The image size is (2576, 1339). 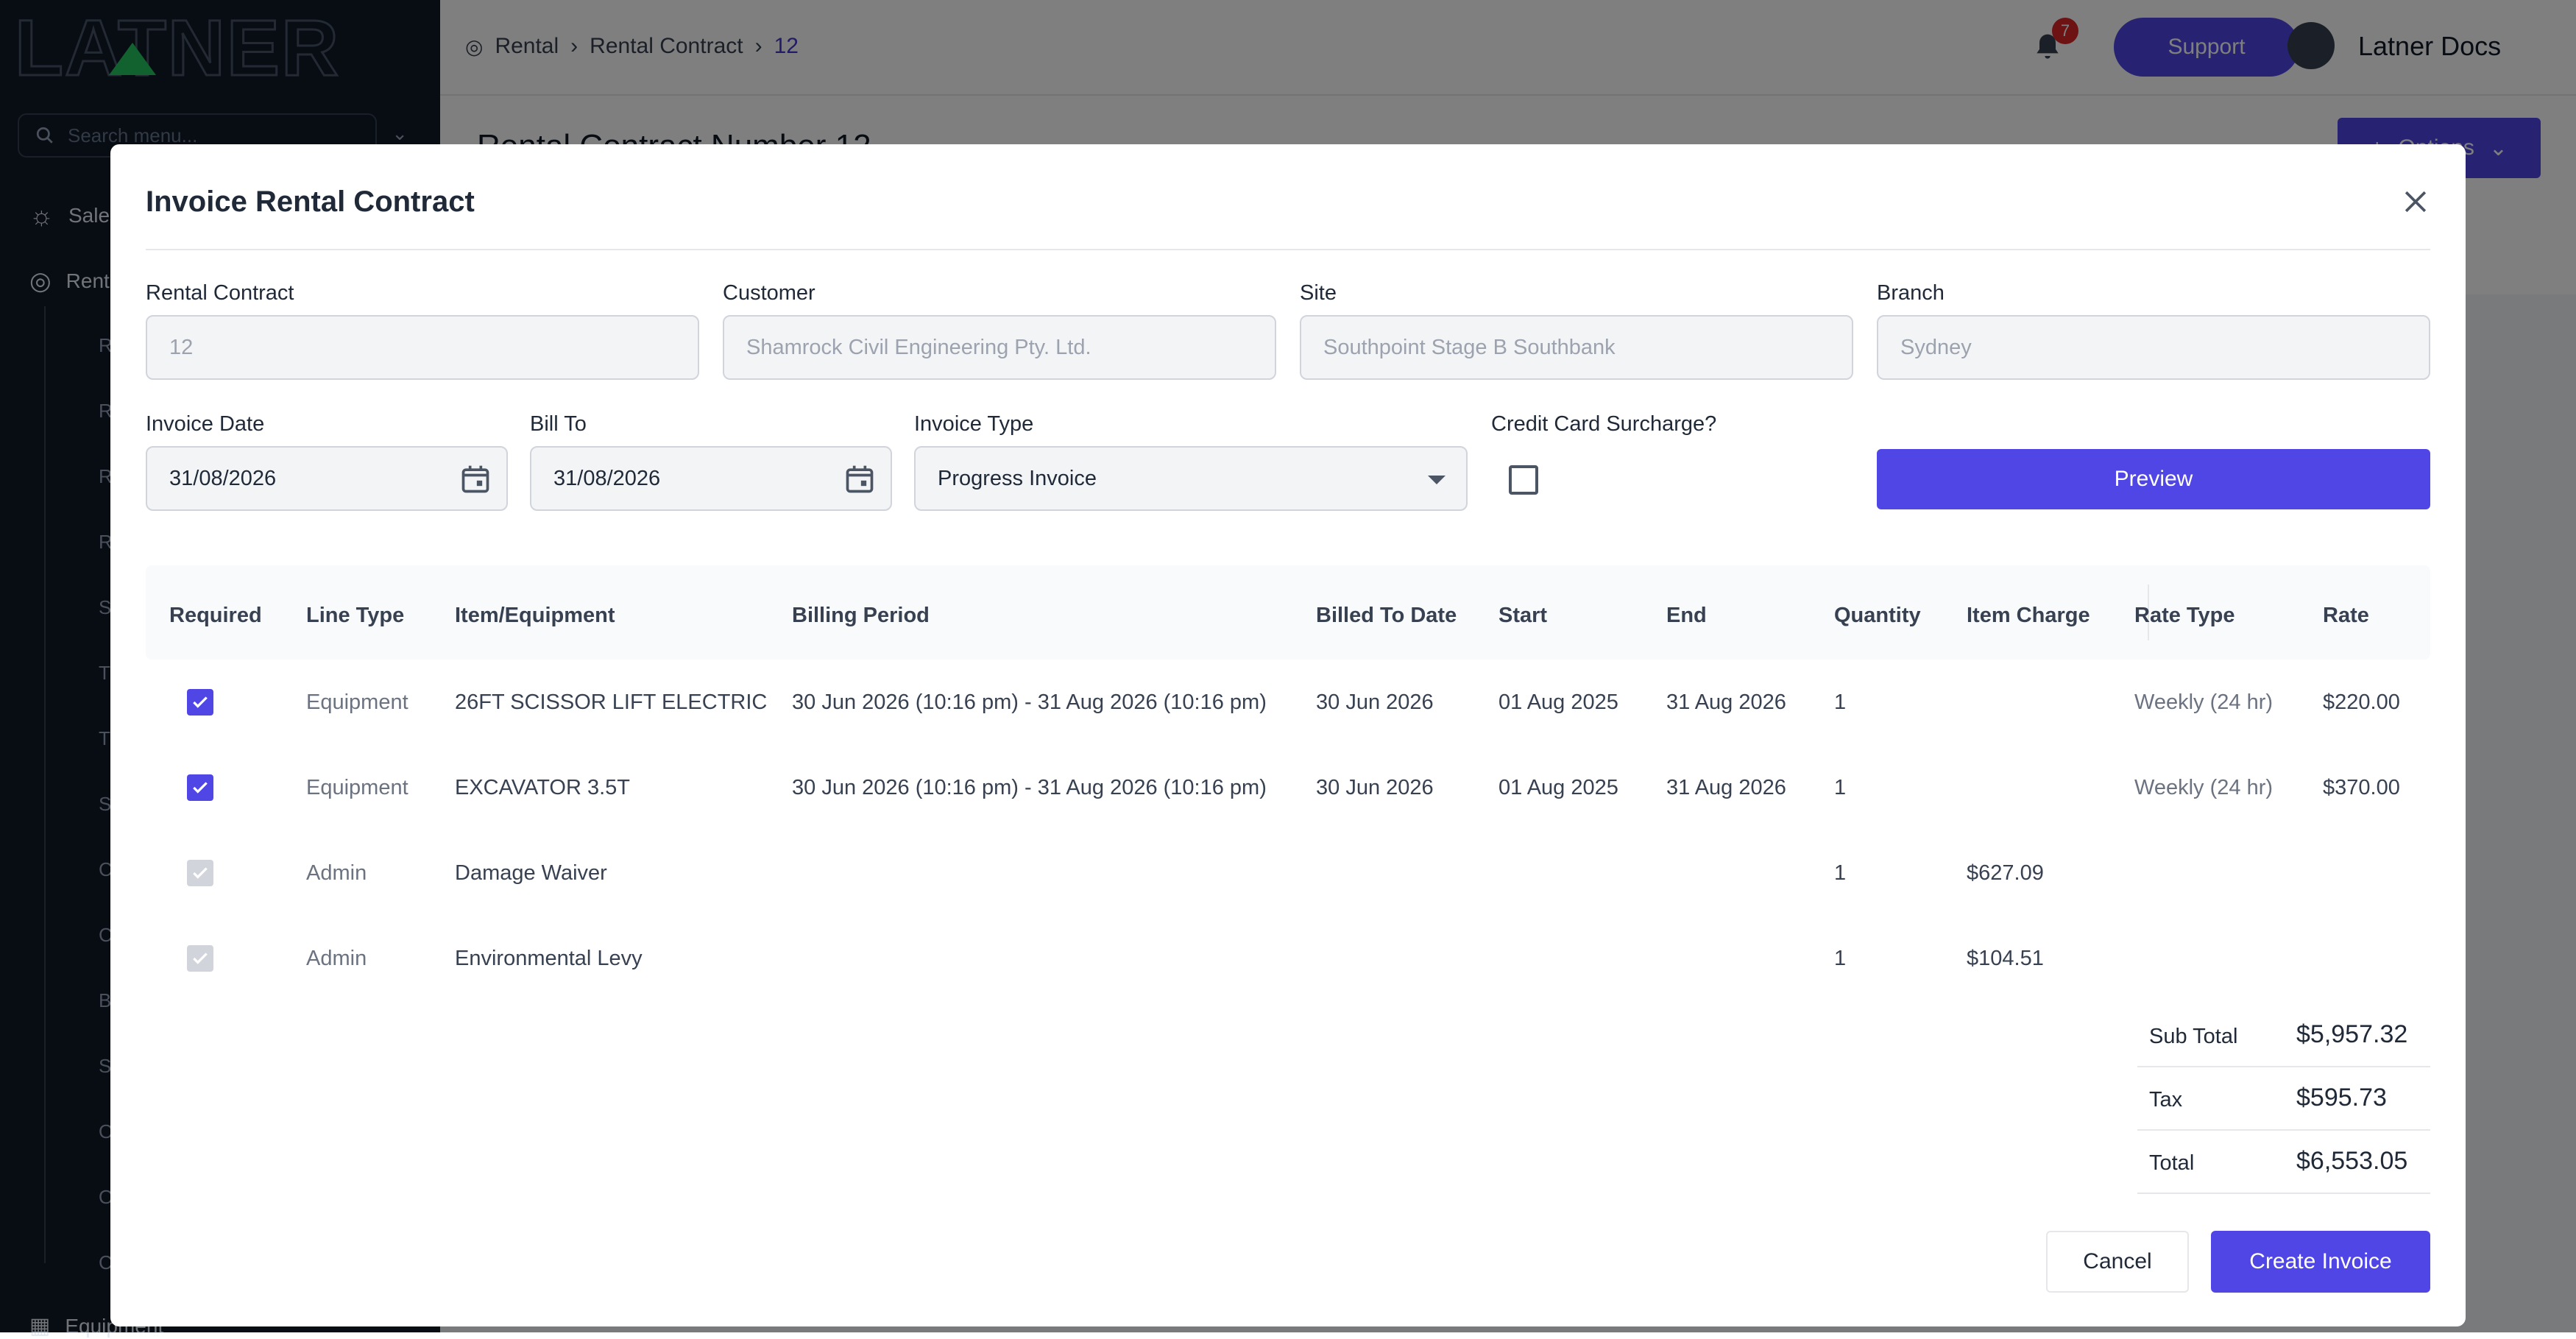 I want to click on col-required: Required, so click(x=215, y=616).